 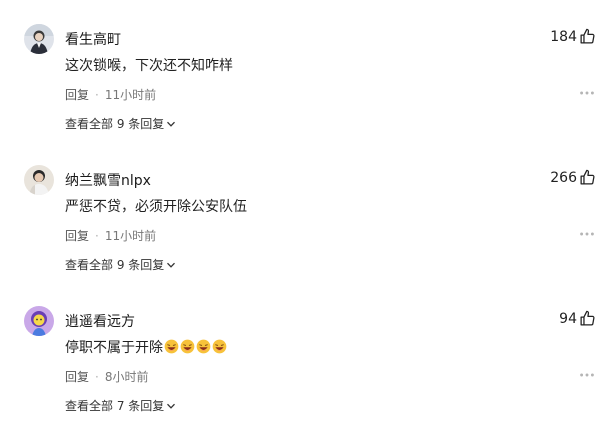 I want to click on comment-text: 严惩不贷，必须开除公安队伍, so click(x=156, y=207).